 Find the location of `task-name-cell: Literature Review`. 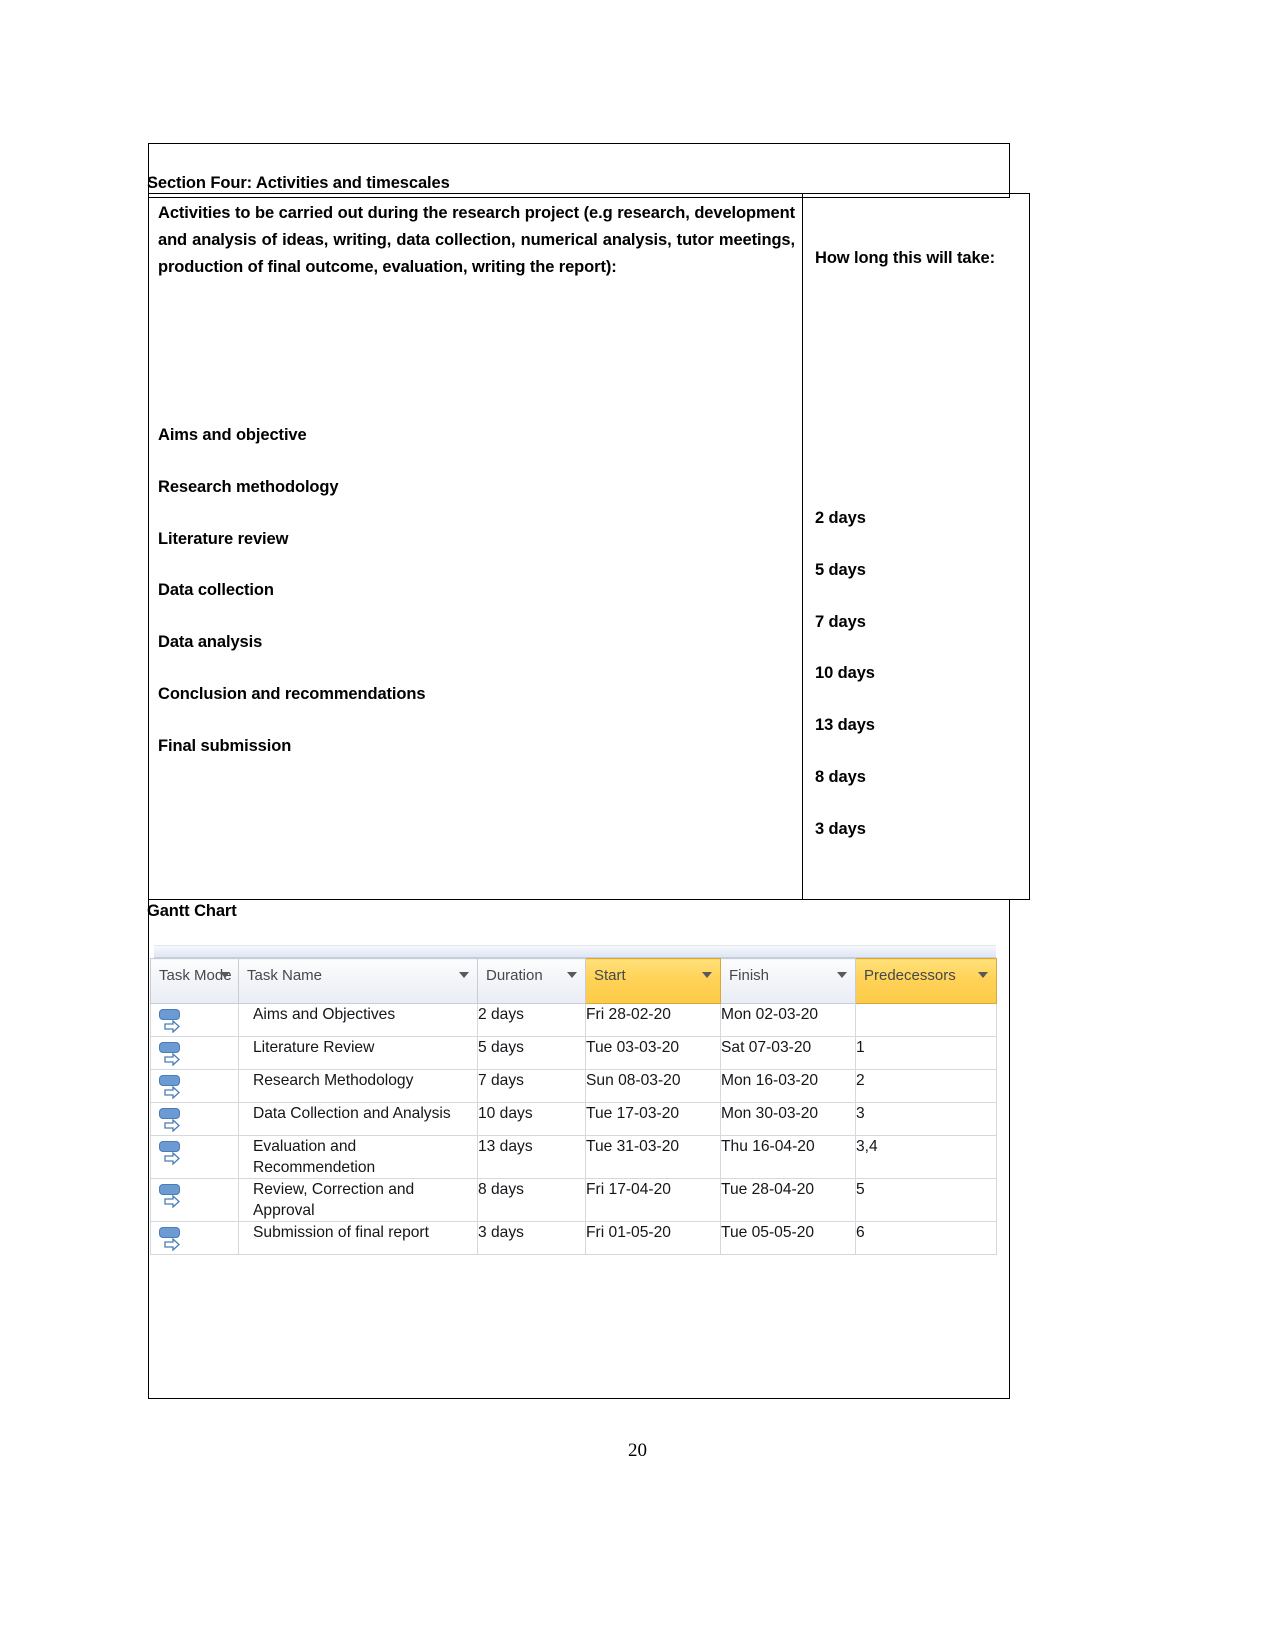

task-name-cell: Literature Review is located at coordinates (358, 1053).